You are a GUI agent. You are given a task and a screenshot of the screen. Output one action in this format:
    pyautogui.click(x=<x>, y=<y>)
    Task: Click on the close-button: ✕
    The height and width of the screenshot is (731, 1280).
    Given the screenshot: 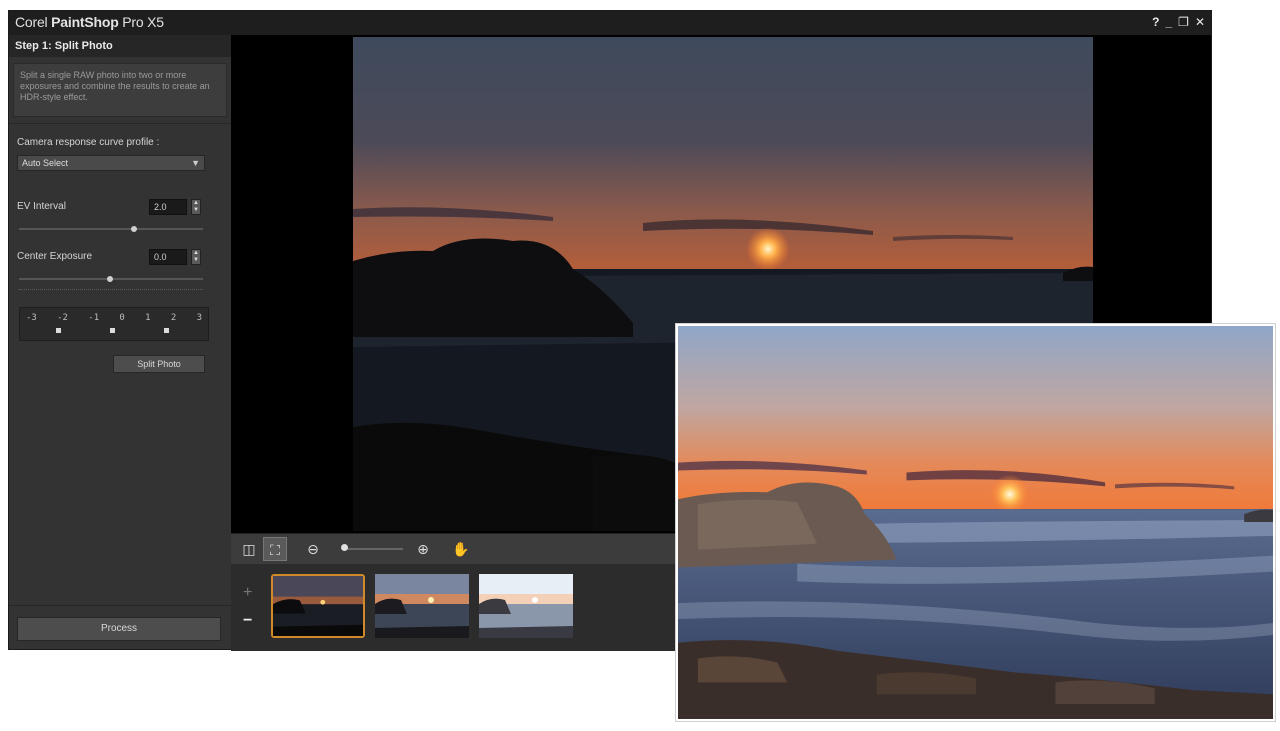 What is the action you would take?
    pyautogui.click(x=1200, y=22)
    